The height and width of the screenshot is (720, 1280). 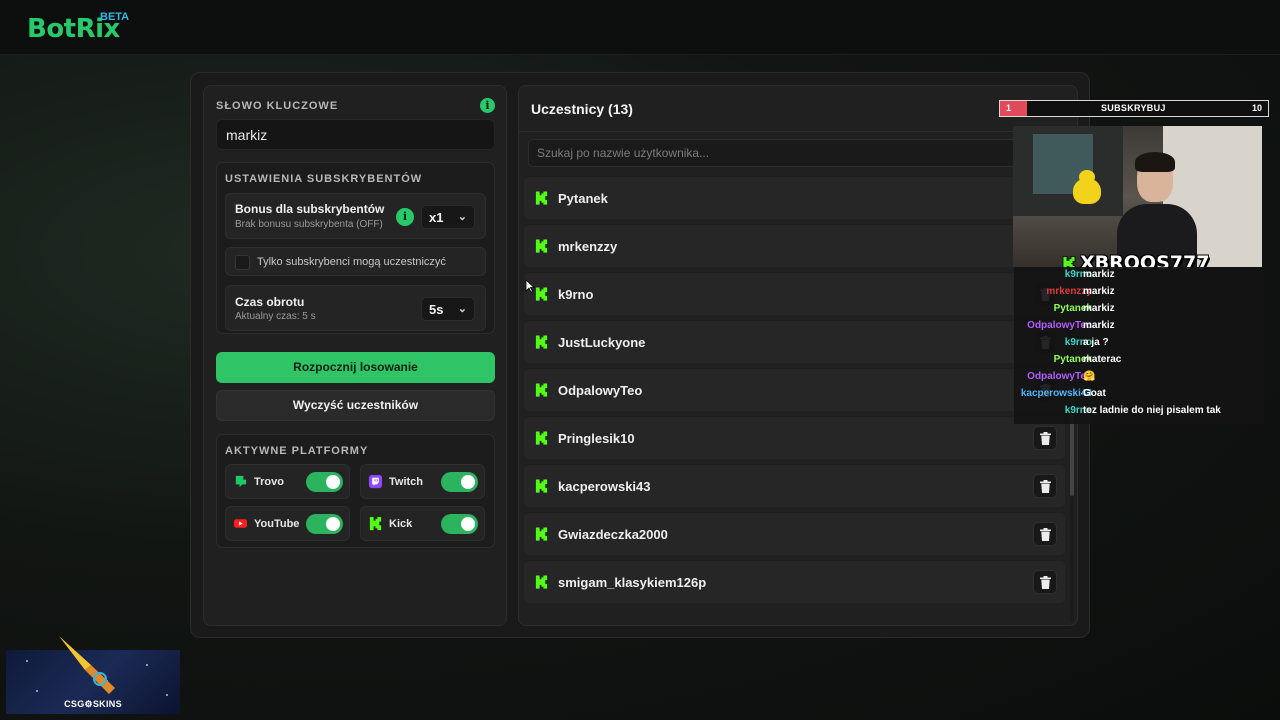 I want to click on participant-row: OdpalowyTeo, so click(x=794, y=390).